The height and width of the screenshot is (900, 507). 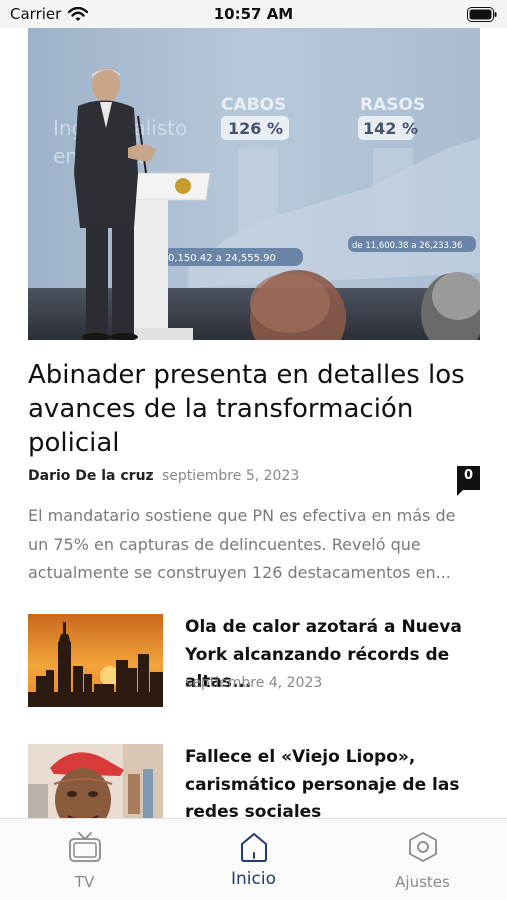 I want to click on tab-settings-label: Ajustes, so click(x=422, y=882).